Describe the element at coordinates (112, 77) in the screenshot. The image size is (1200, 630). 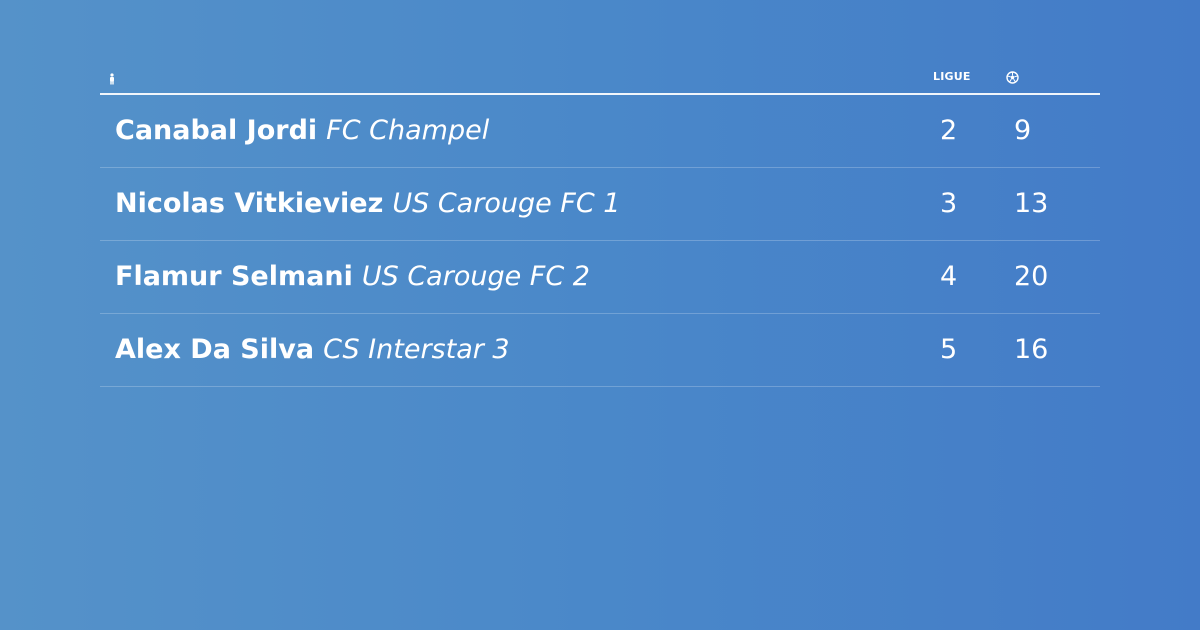
I see `player-figure-icon` at that location.